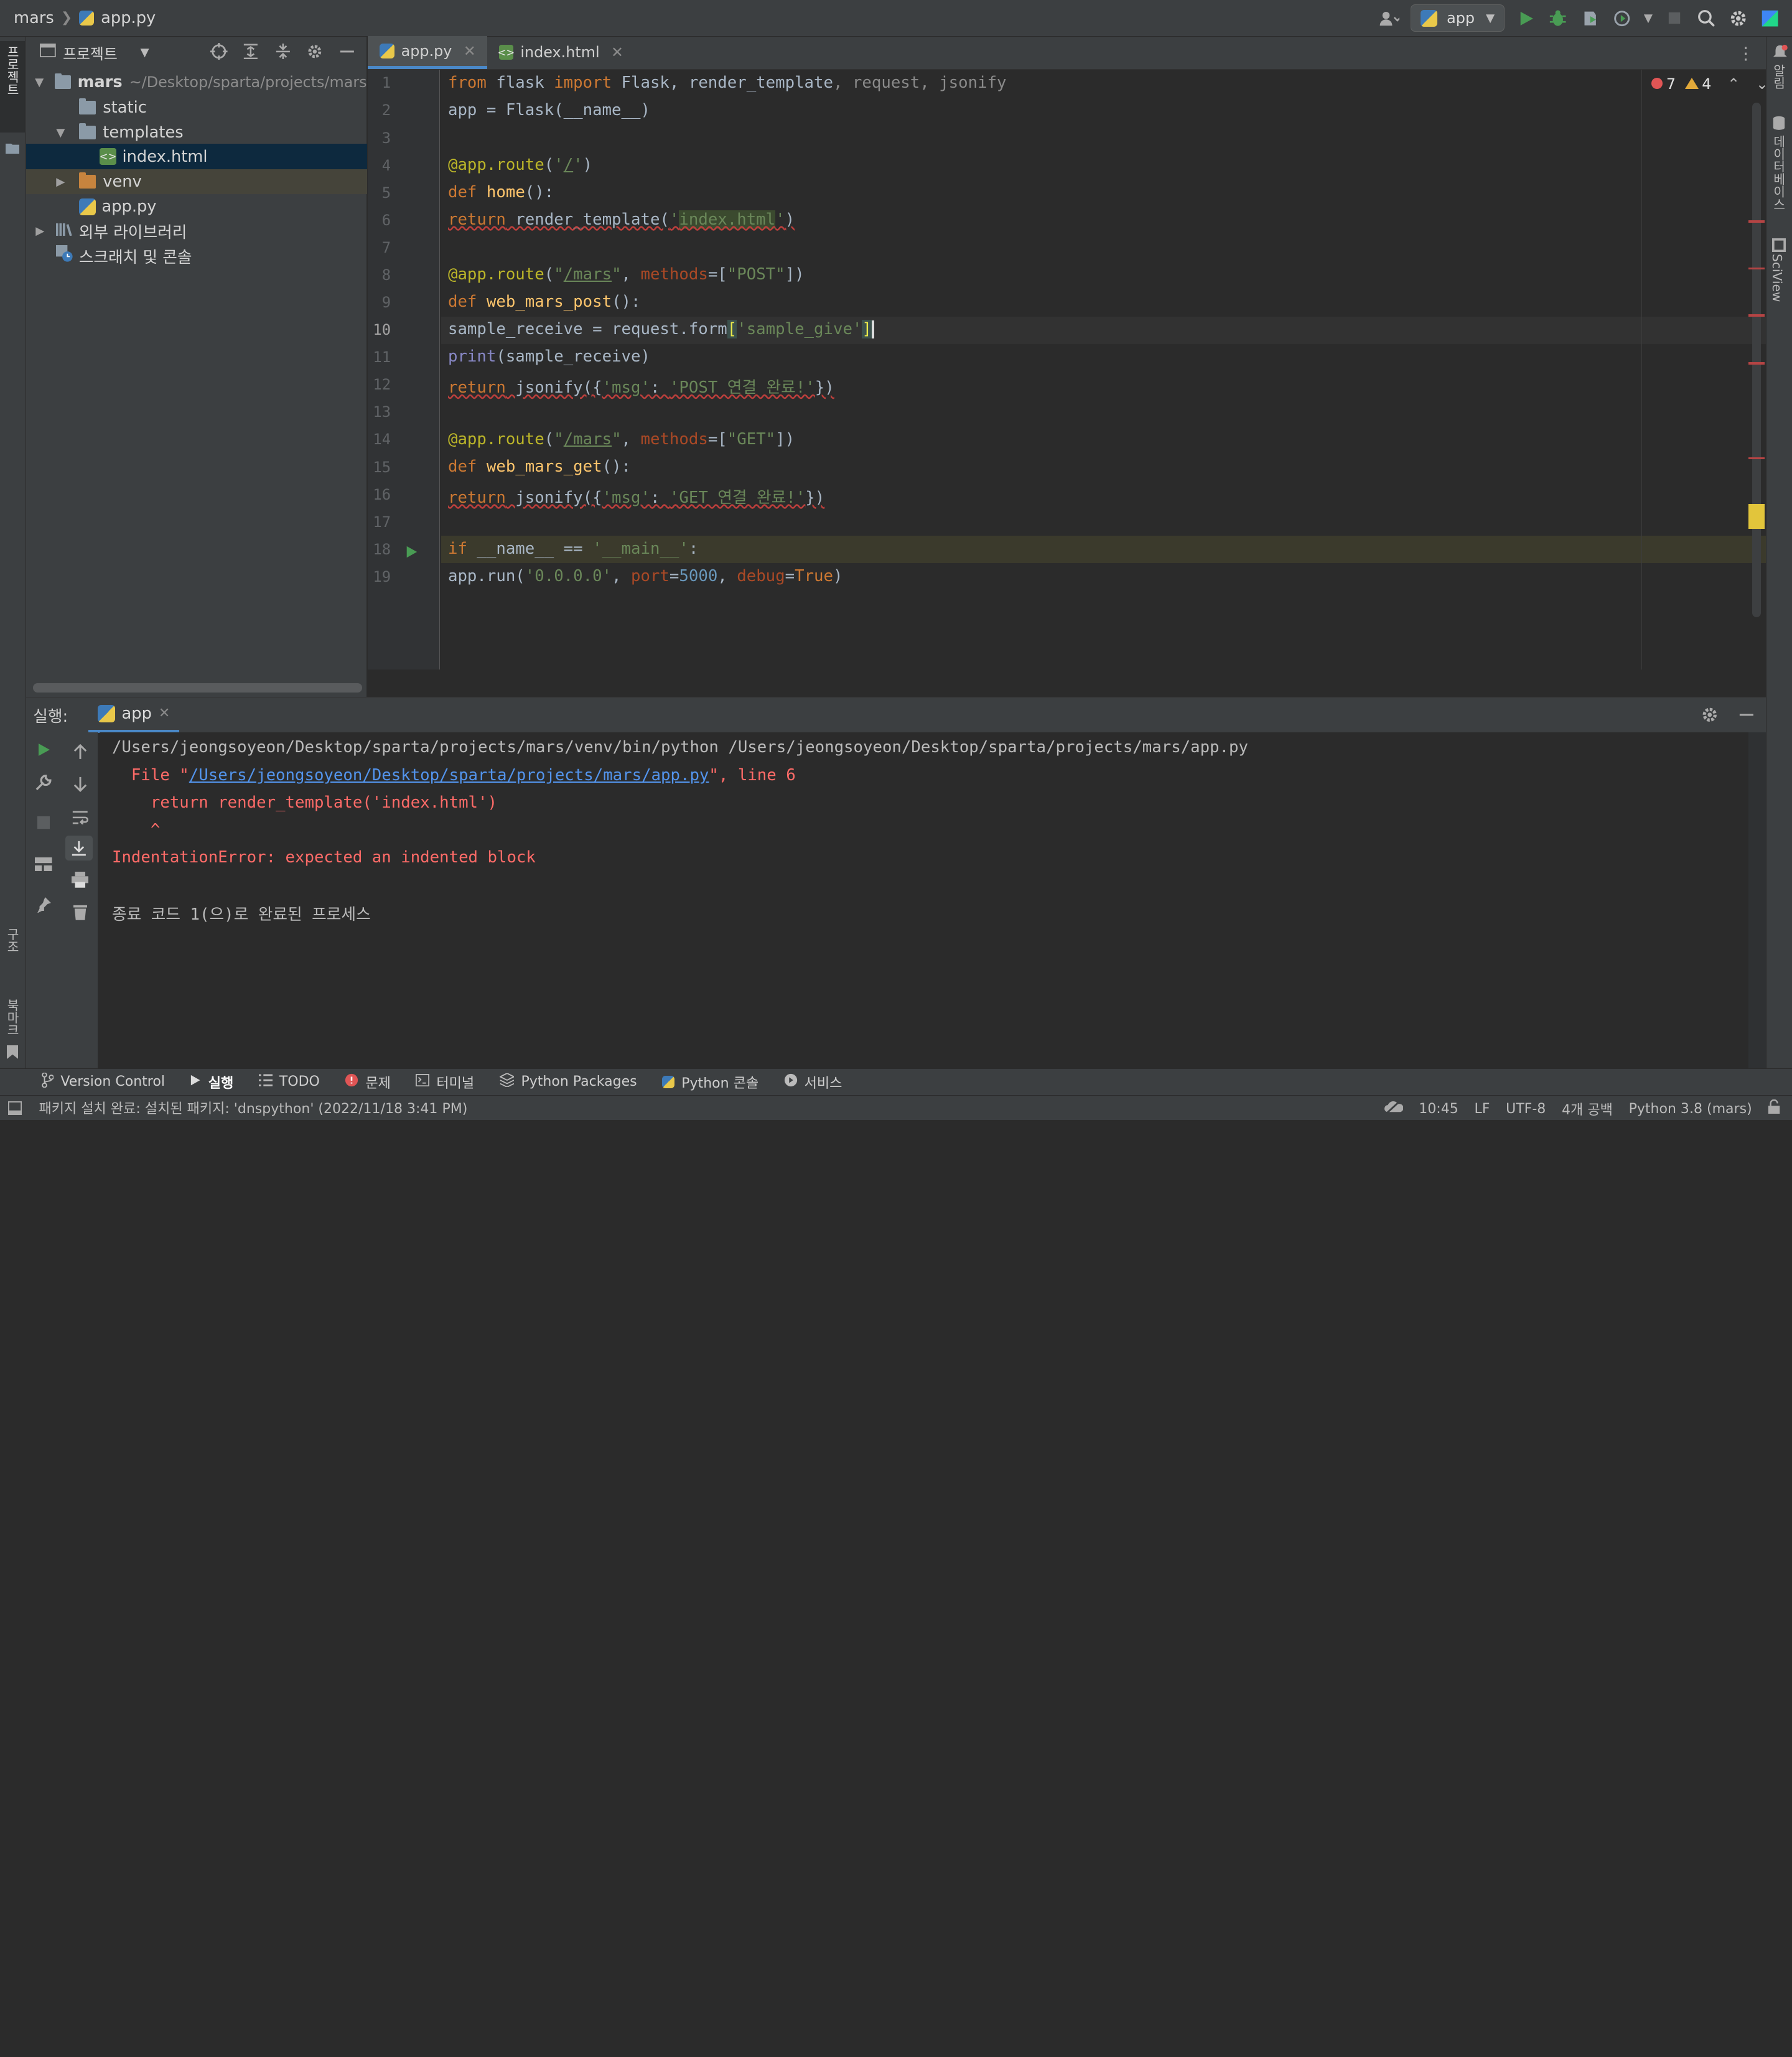 This screenshot has height=2057, width=1792. I want to click on arrow-down-icon, so click(80, 783).